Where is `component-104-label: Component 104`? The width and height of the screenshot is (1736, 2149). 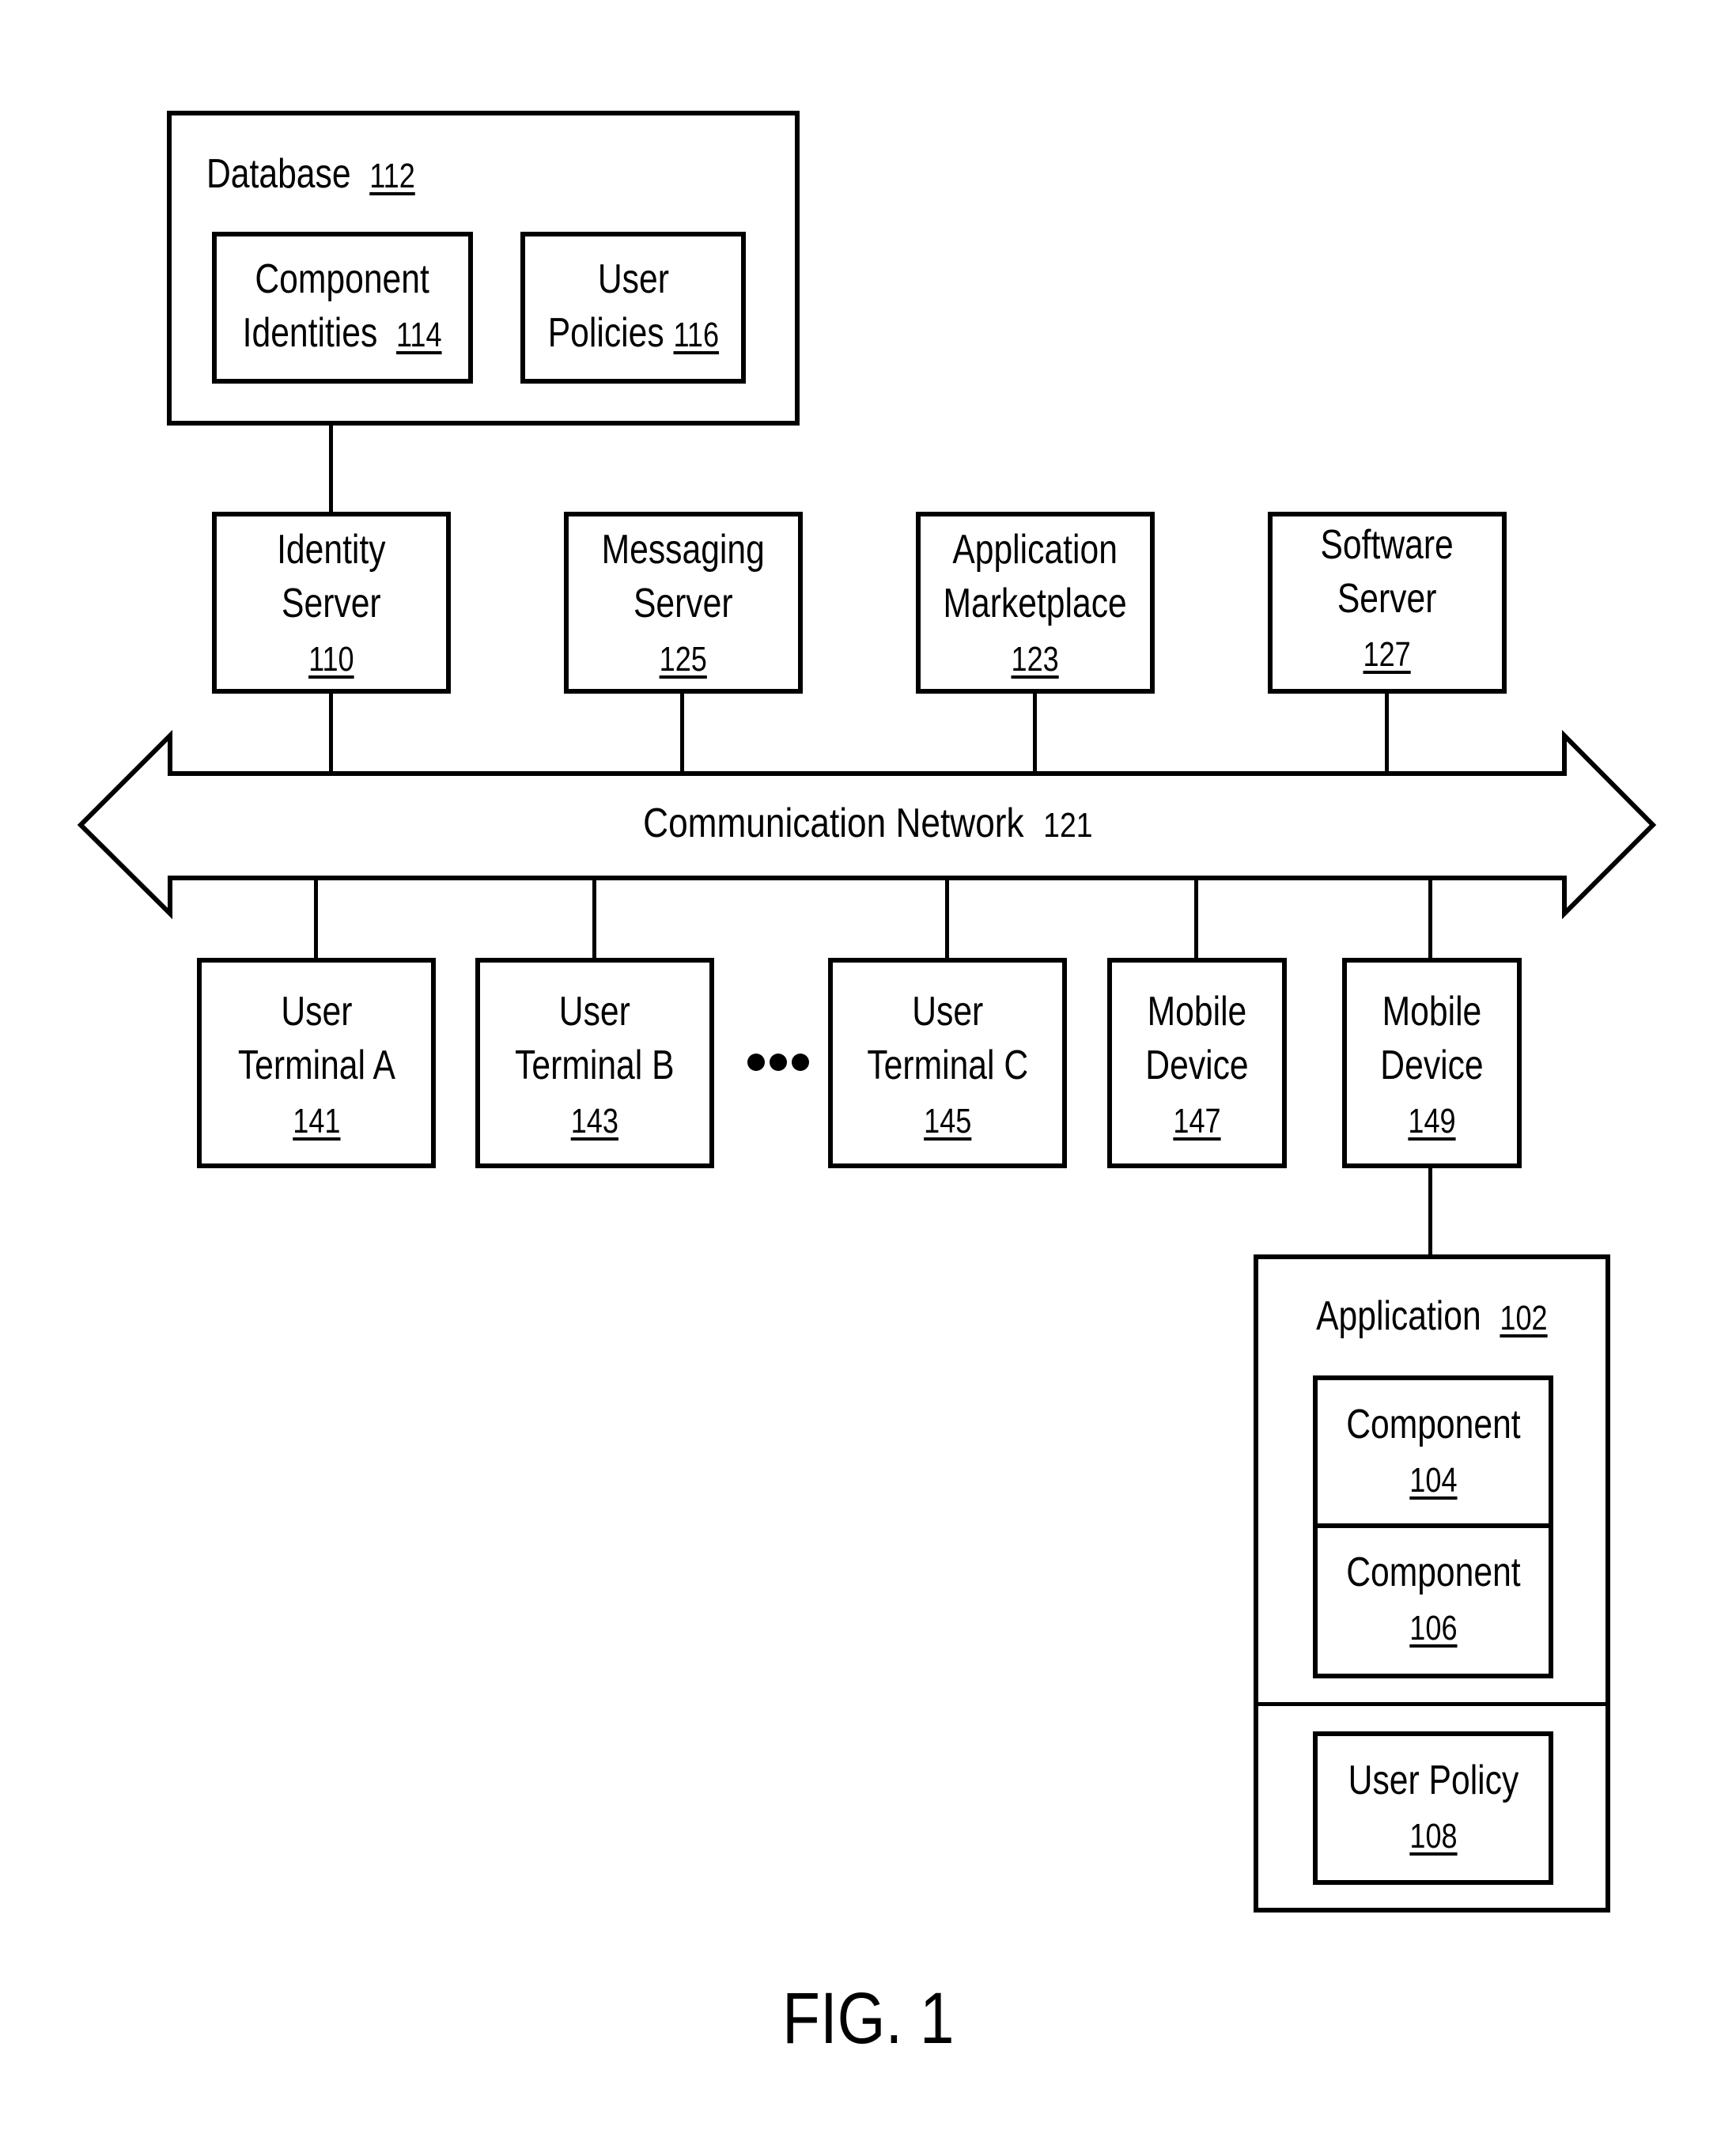
component-104-label: Component 104 is located at coordinates (1434, 1453).